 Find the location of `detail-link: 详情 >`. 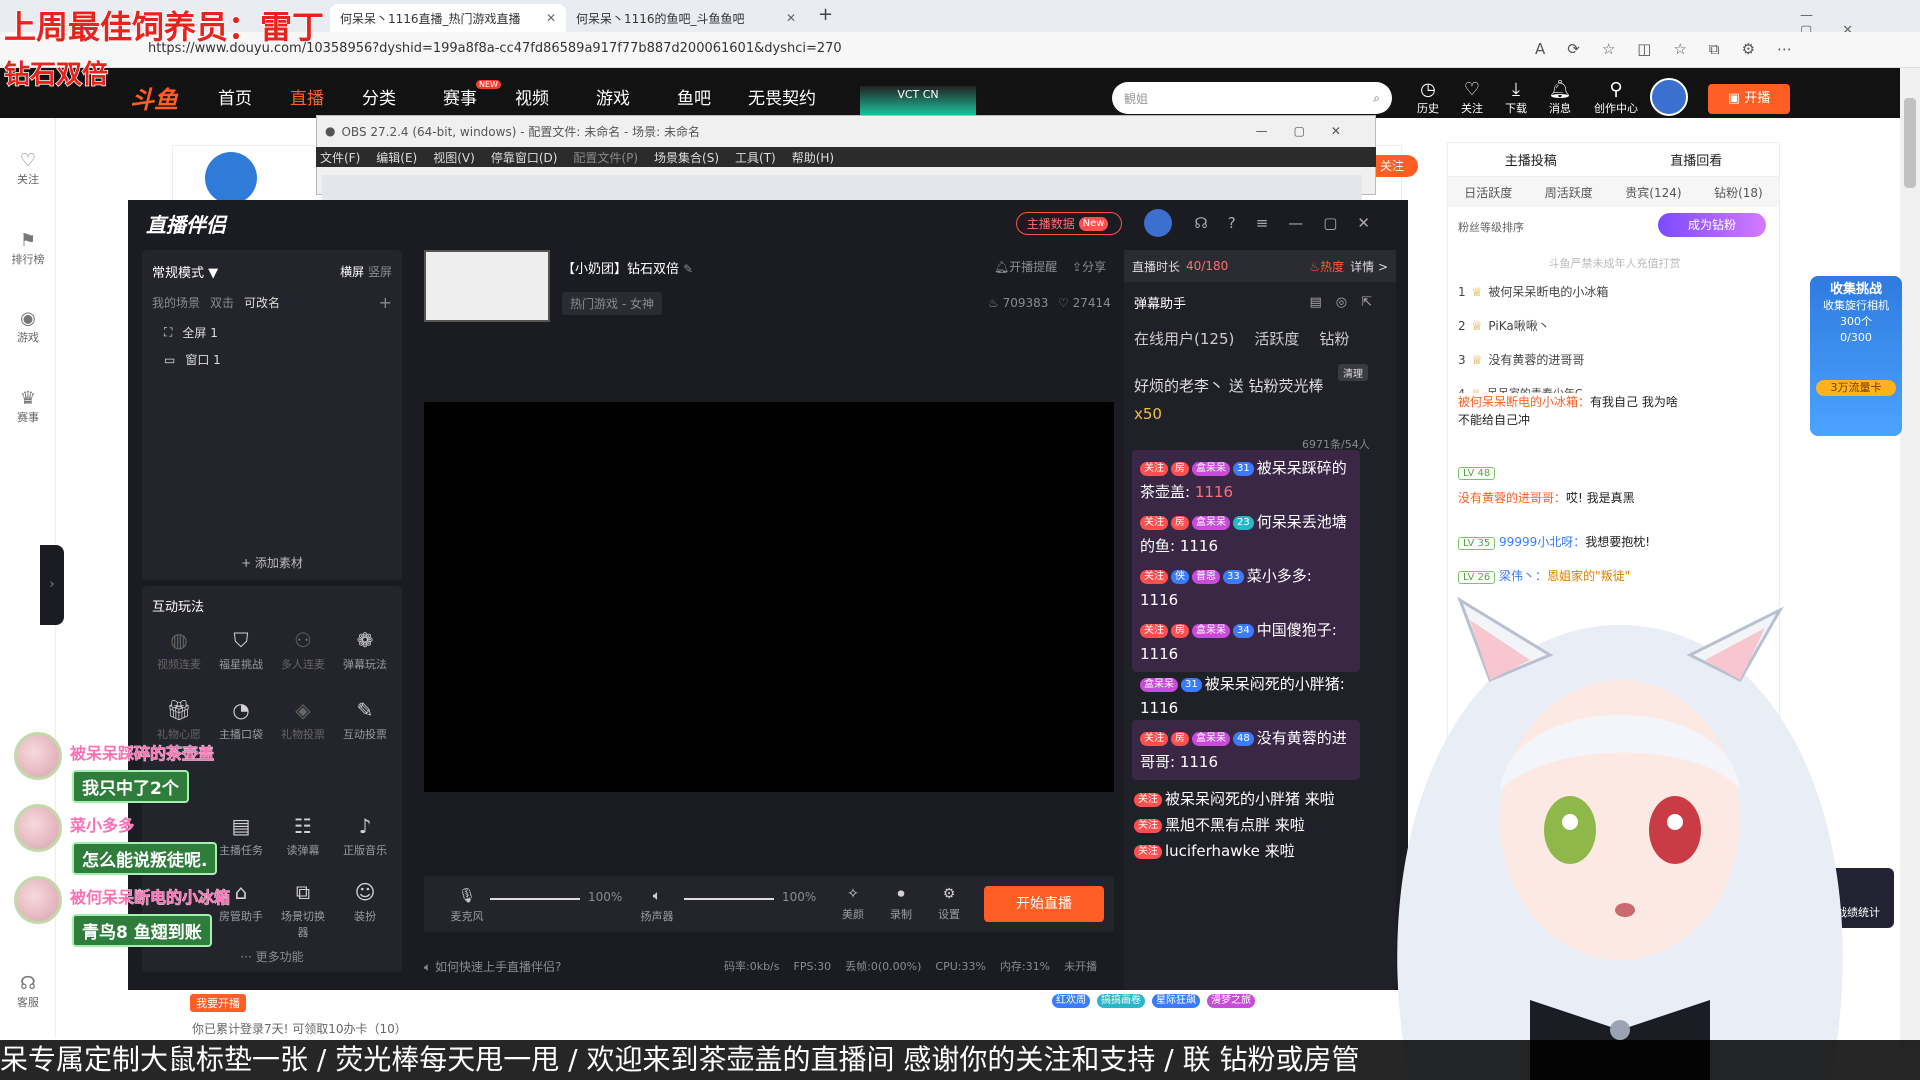

detail-link: 详情 > is located at coordinates (1369, 266).